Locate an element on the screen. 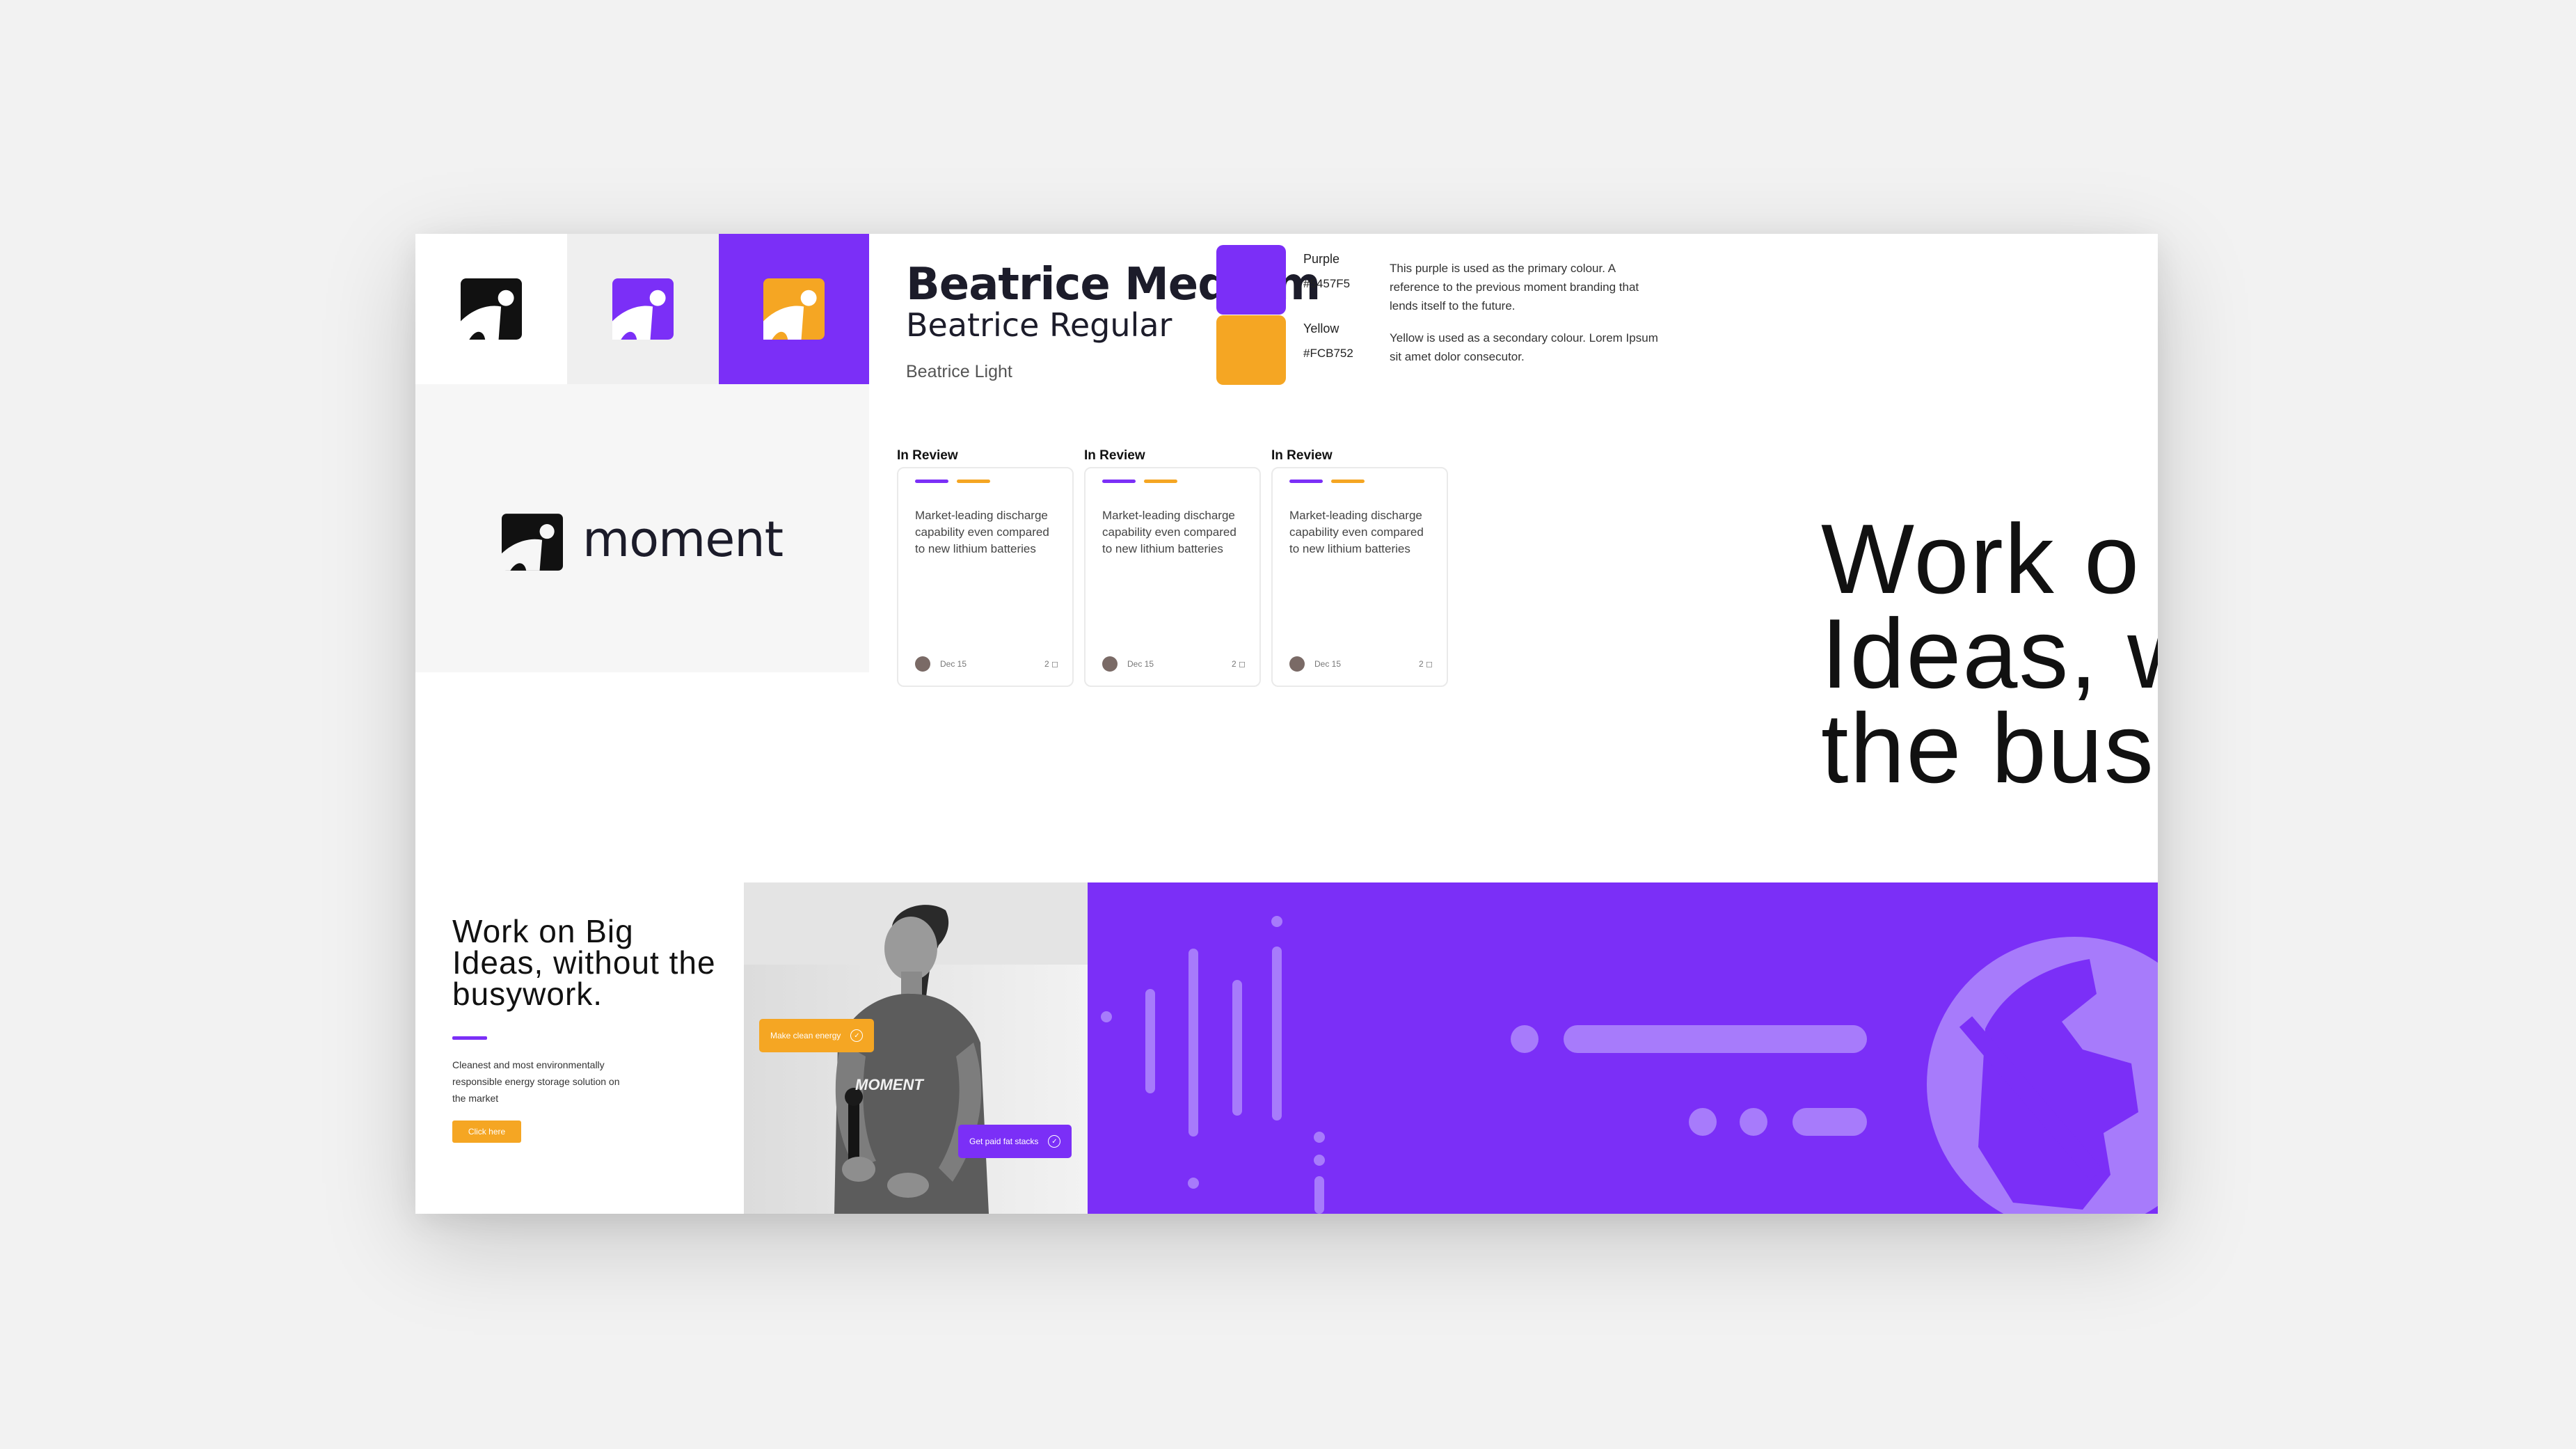 The height and width of the screenshot is (1449, 2576). wordmark-panel: moment is located at coordinates (642, 528).